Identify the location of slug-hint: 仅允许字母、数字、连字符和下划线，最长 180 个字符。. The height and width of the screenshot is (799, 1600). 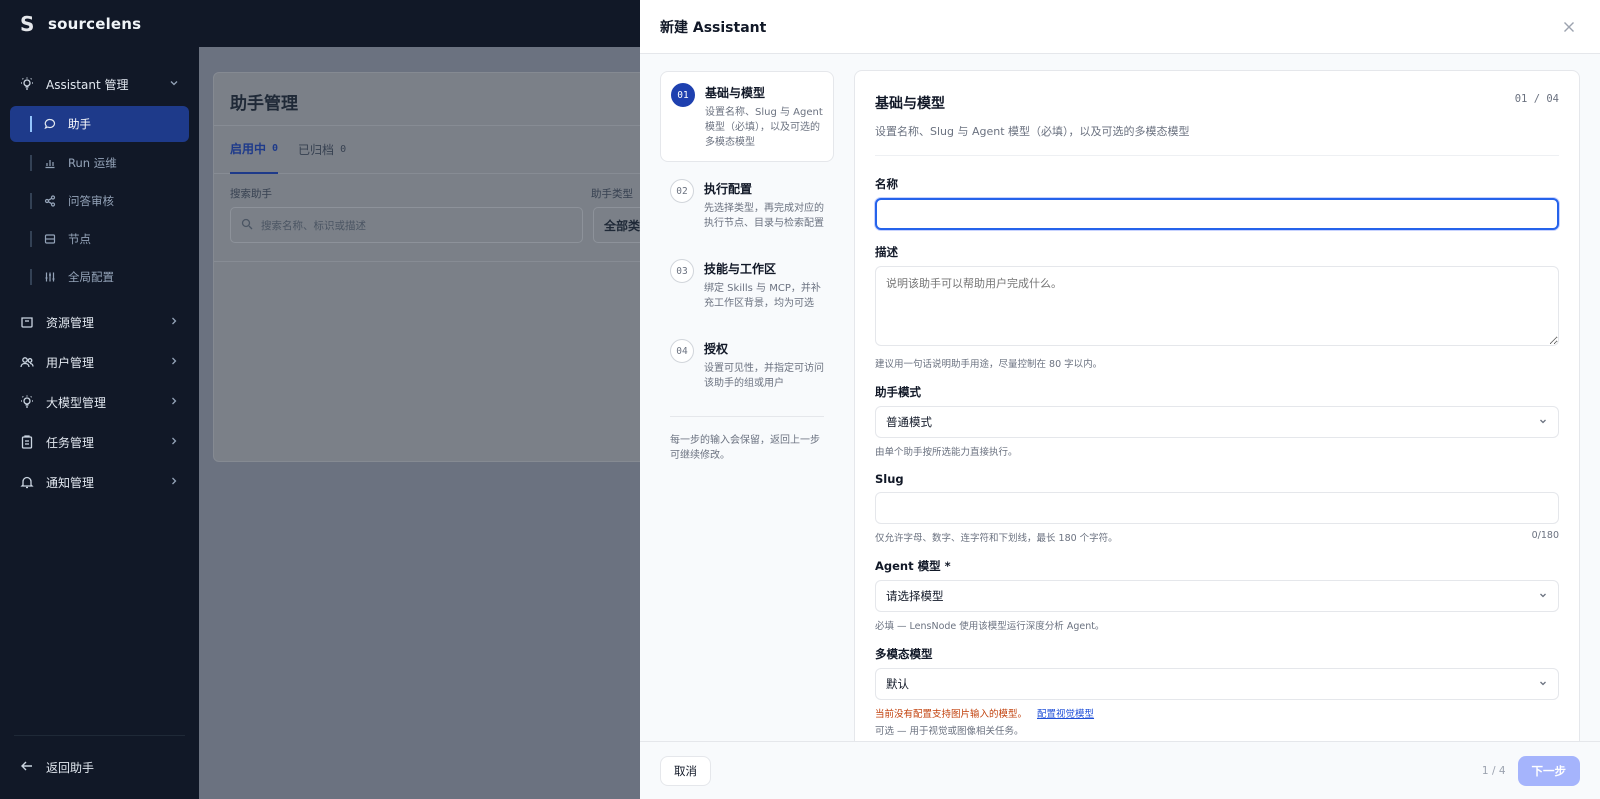
(996, 538).